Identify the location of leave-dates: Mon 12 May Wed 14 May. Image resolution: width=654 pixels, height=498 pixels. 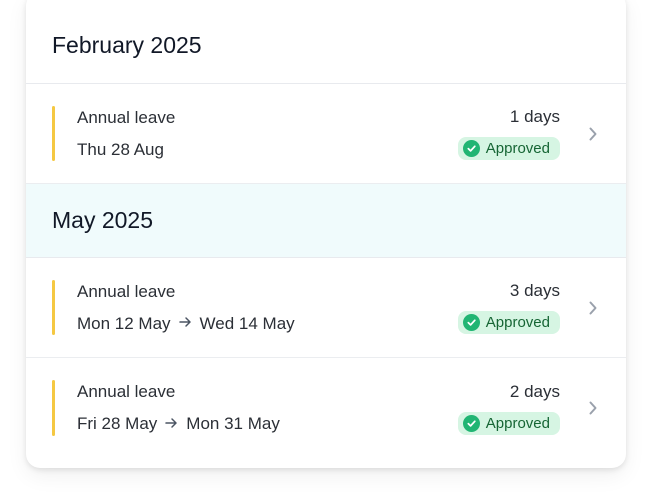
(267, 324).